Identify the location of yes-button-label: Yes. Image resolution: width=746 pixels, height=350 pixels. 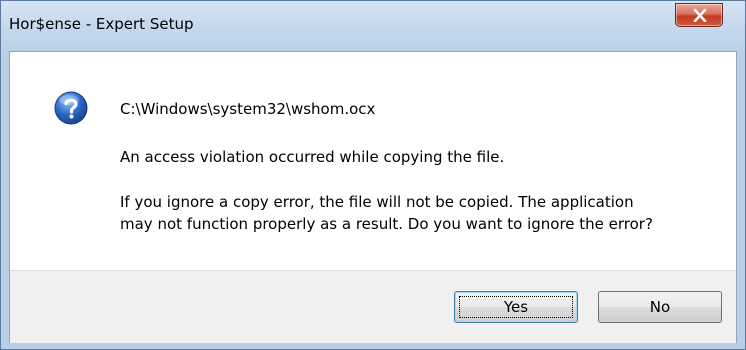
(516, 307).